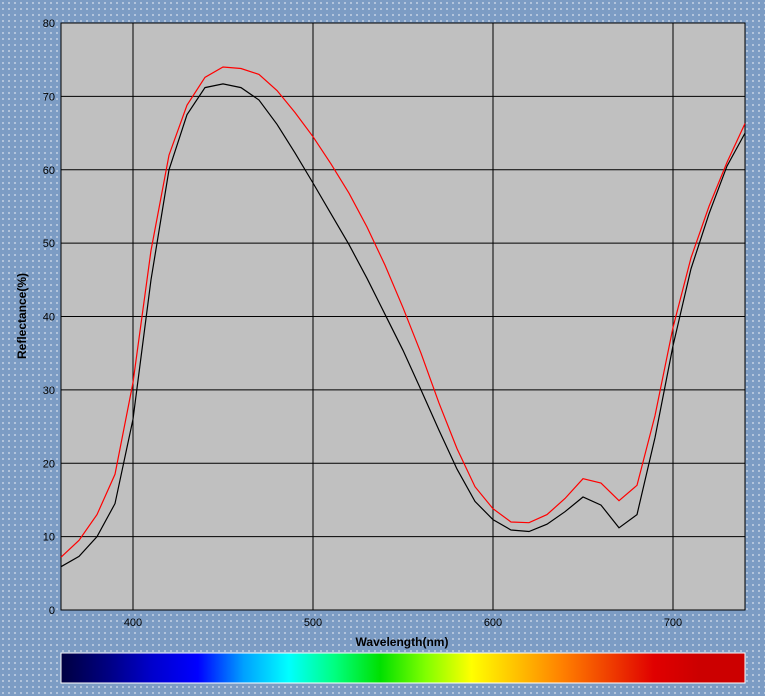  I want to click on spectrum-bar, so click(403, 668).